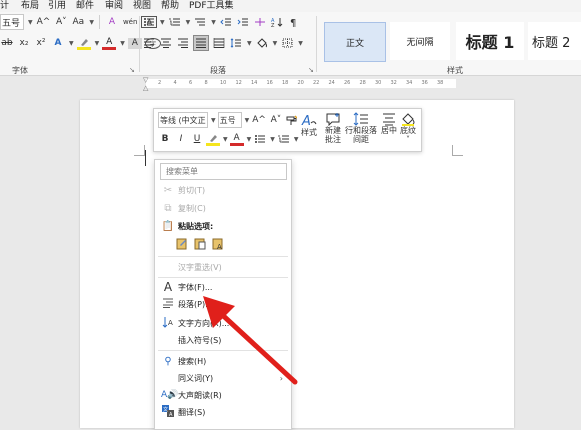  What do you see at coordinates (213, 139) in the screenshot?
I see `mini-highlight-button` at bounding box center [213, 139].